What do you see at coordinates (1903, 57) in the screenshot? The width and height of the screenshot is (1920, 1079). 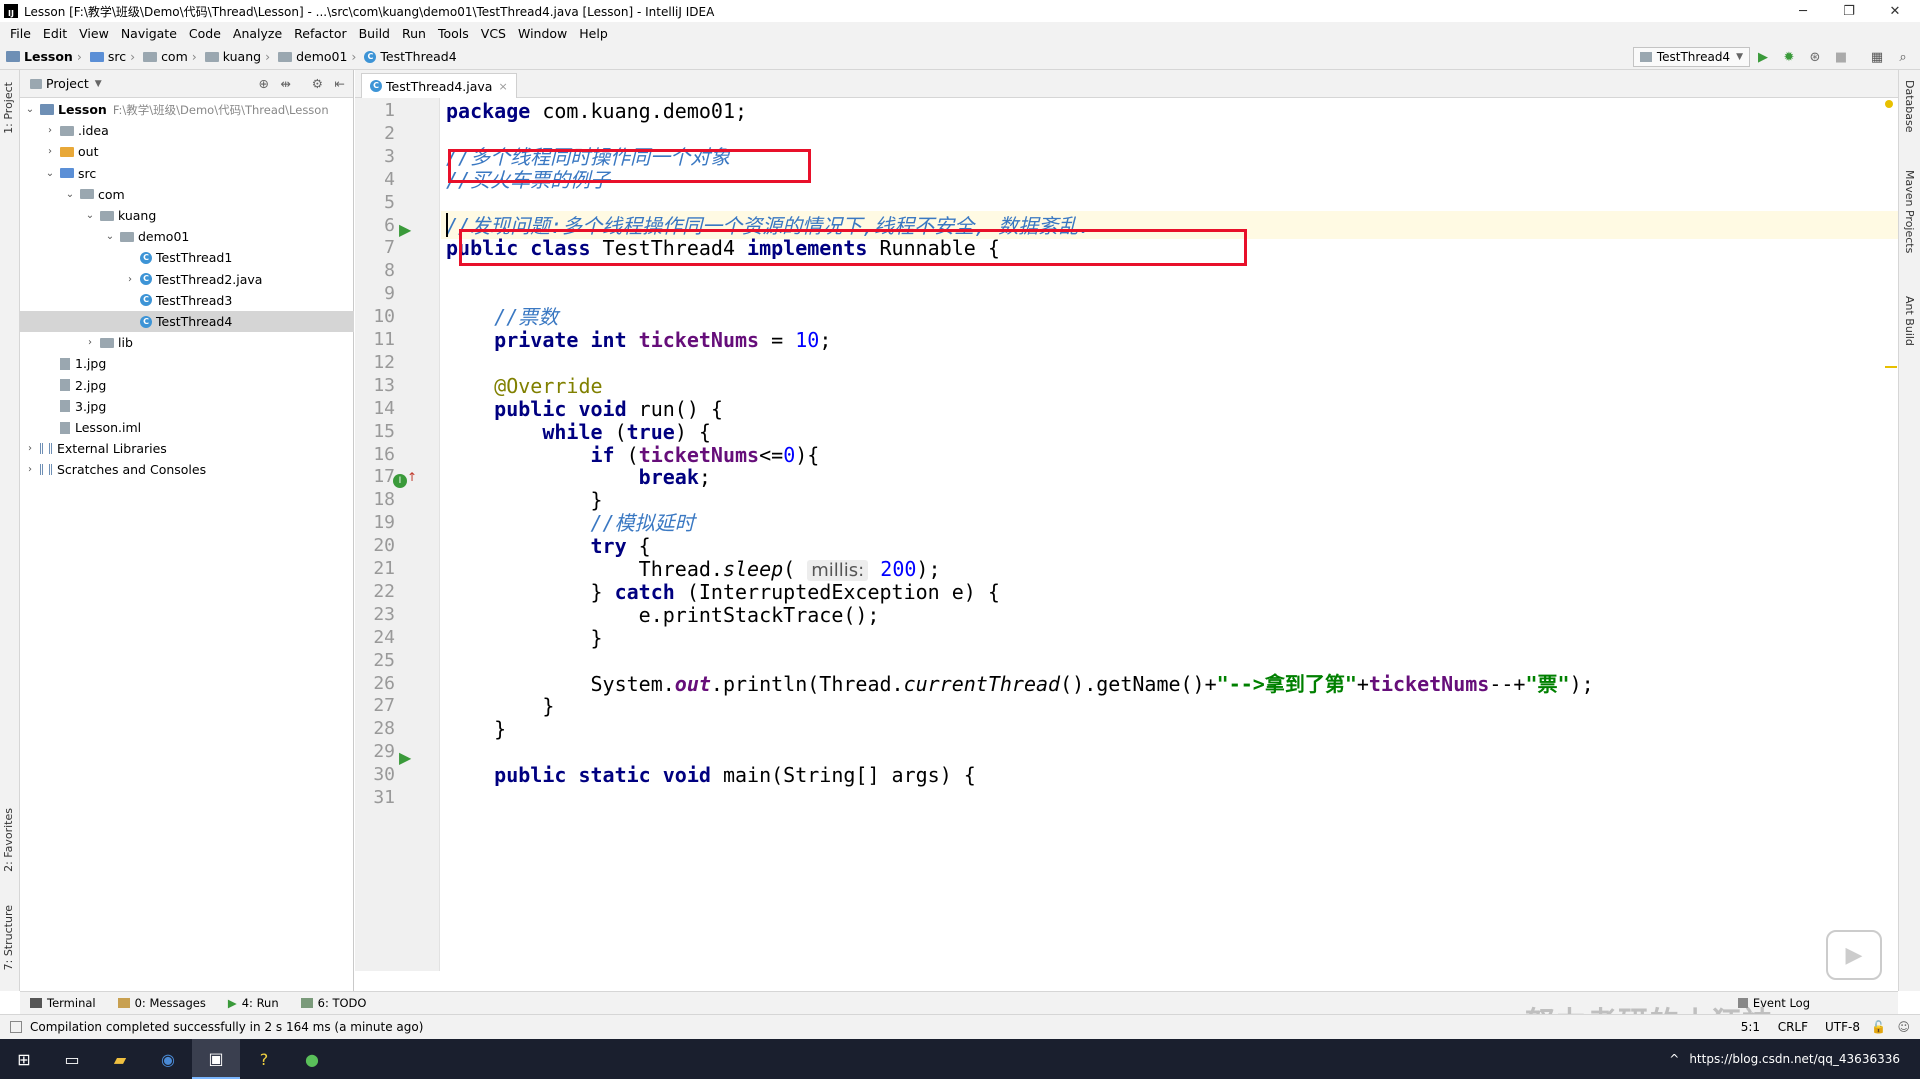 I see `search-icon: ⌕` at bounding box center [1903, 57].